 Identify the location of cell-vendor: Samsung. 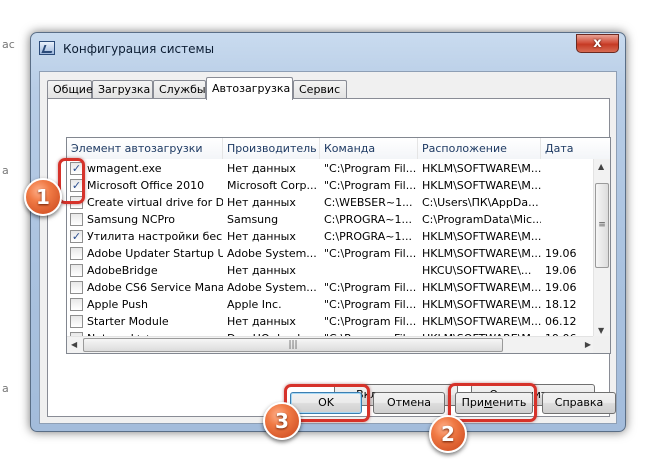
(253, 219).